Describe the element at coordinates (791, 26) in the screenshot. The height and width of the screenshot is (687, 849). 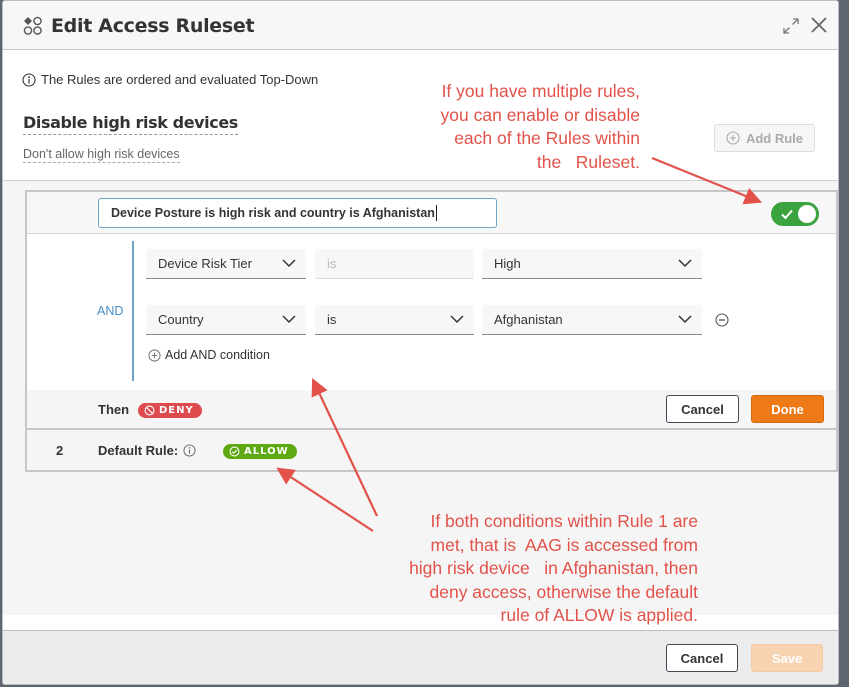
I see `expand-icon` at that location.